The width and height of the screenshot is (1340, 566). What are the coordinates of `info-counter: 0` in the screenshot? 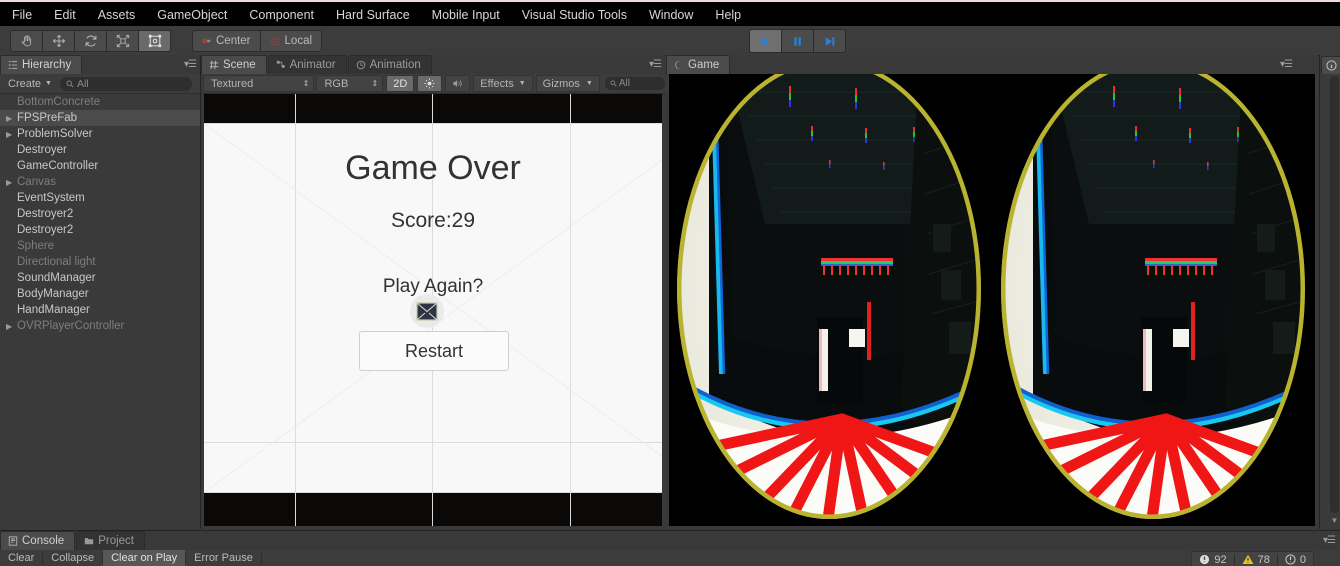 It's located at (1295, 560).